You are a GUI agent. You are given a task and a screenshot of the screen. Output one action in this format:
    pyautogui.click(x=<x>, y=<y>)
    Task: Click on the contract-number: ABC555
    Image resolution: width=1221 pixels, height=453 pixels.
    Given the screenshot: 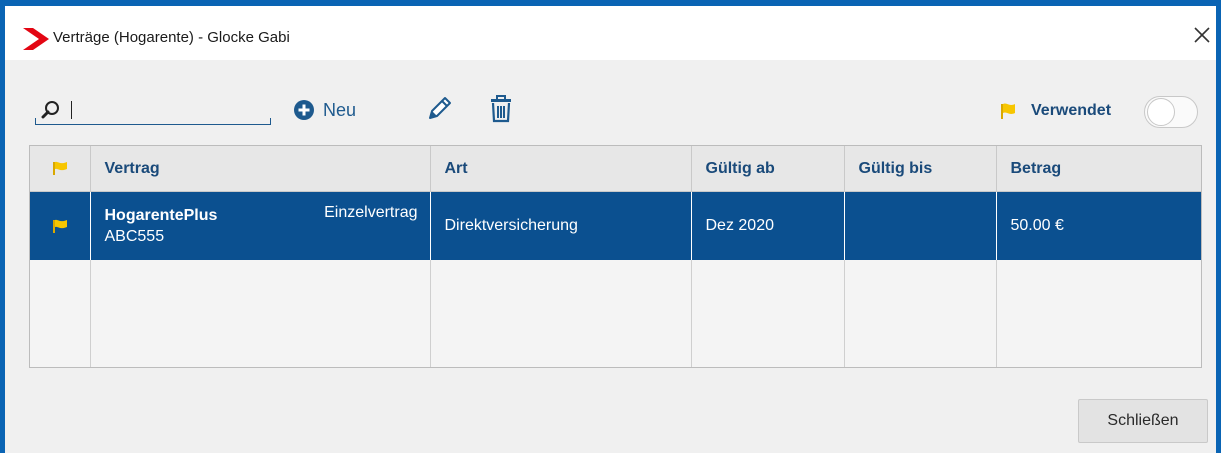 What is the action you would take?
    pyautogui.click(x=134, y=236)
    